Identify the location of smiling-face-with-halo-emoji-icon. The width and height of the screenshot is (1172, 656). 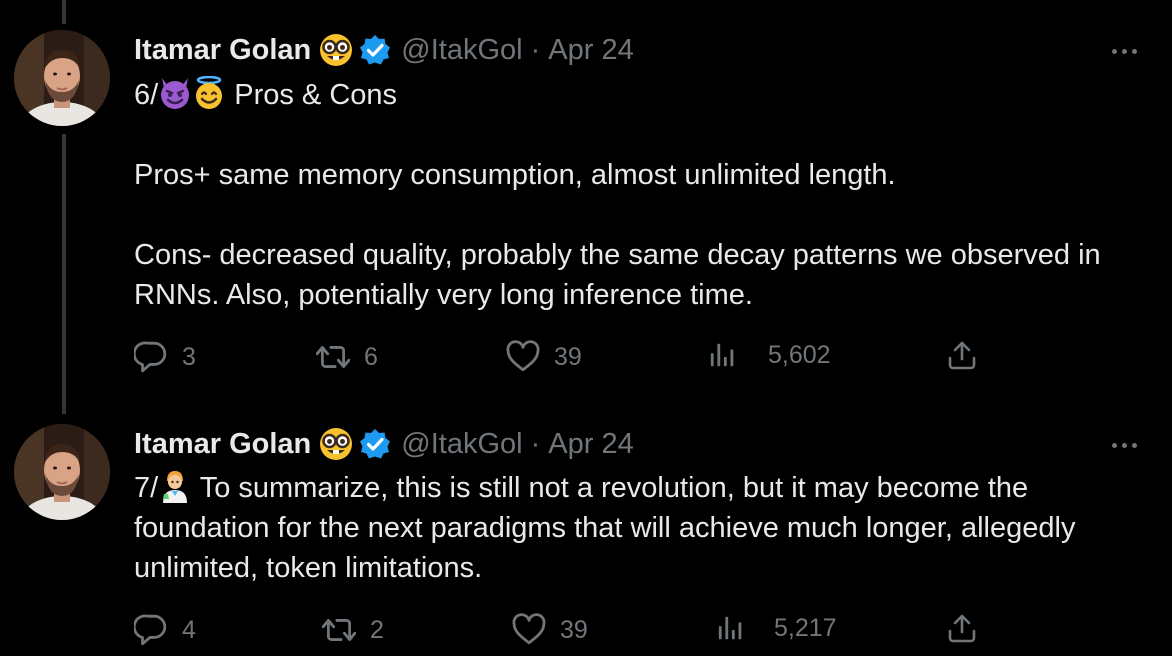
(209, 92).